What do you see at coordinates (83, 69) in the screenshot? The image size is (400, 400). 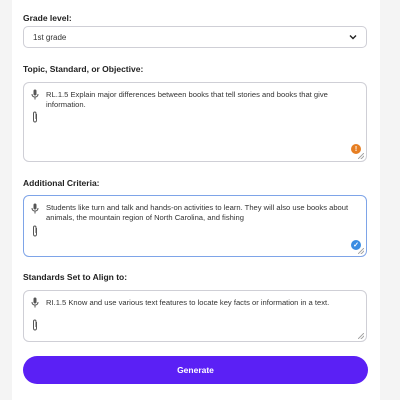 I see `topic-label: Topic, Standard, or Objective:` at bounding box center [83, 69].